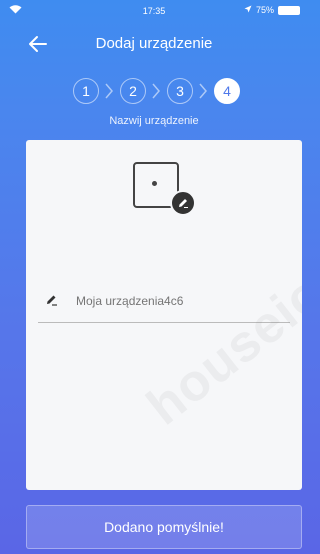  I want to click on step-indicator: 1 2 3 4, so click(154, 92).